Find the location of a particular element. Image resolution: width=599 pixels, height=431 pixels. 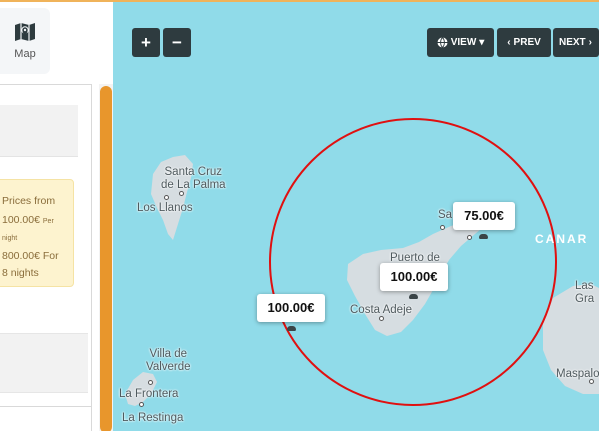

price-per: Per is located at coordinates (48, 221).